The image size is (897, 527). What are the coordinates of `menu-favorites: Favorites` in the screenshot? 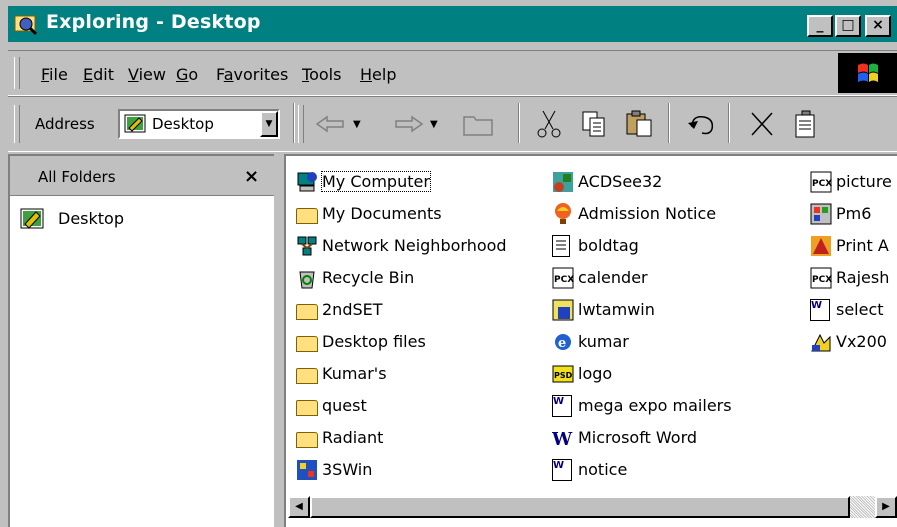 It's located at (252, 74).